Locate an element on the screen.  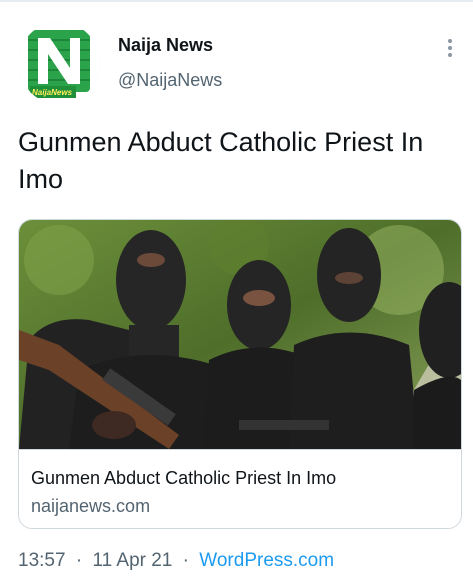
card-divider is located at coordinates (240, 449).